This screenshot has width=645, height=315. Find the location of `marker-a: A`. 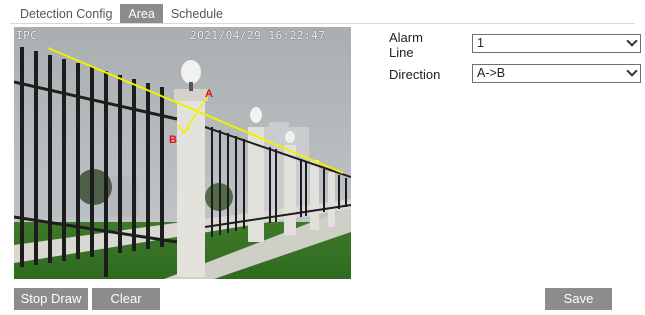

marker-a: A is located at coordinates (209, 94).